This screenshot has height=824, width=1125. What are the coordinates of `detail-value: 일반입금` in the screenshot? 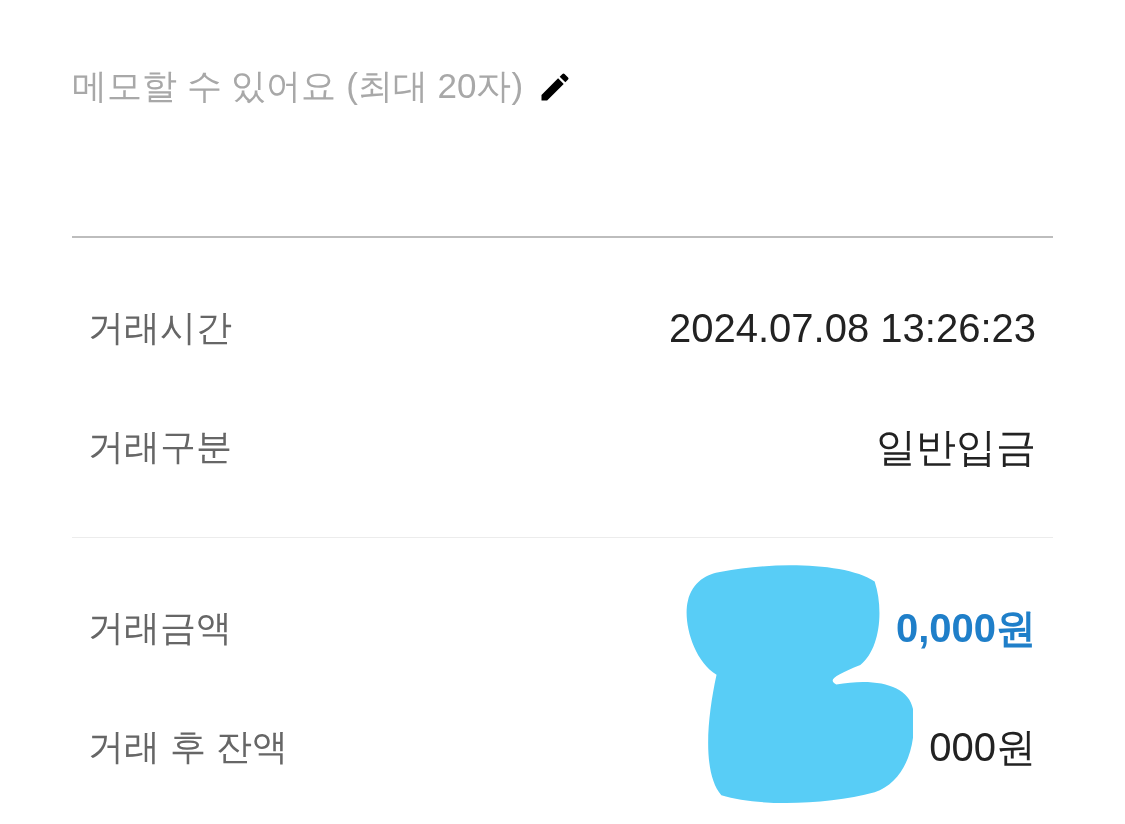 It's located at (956, 447).